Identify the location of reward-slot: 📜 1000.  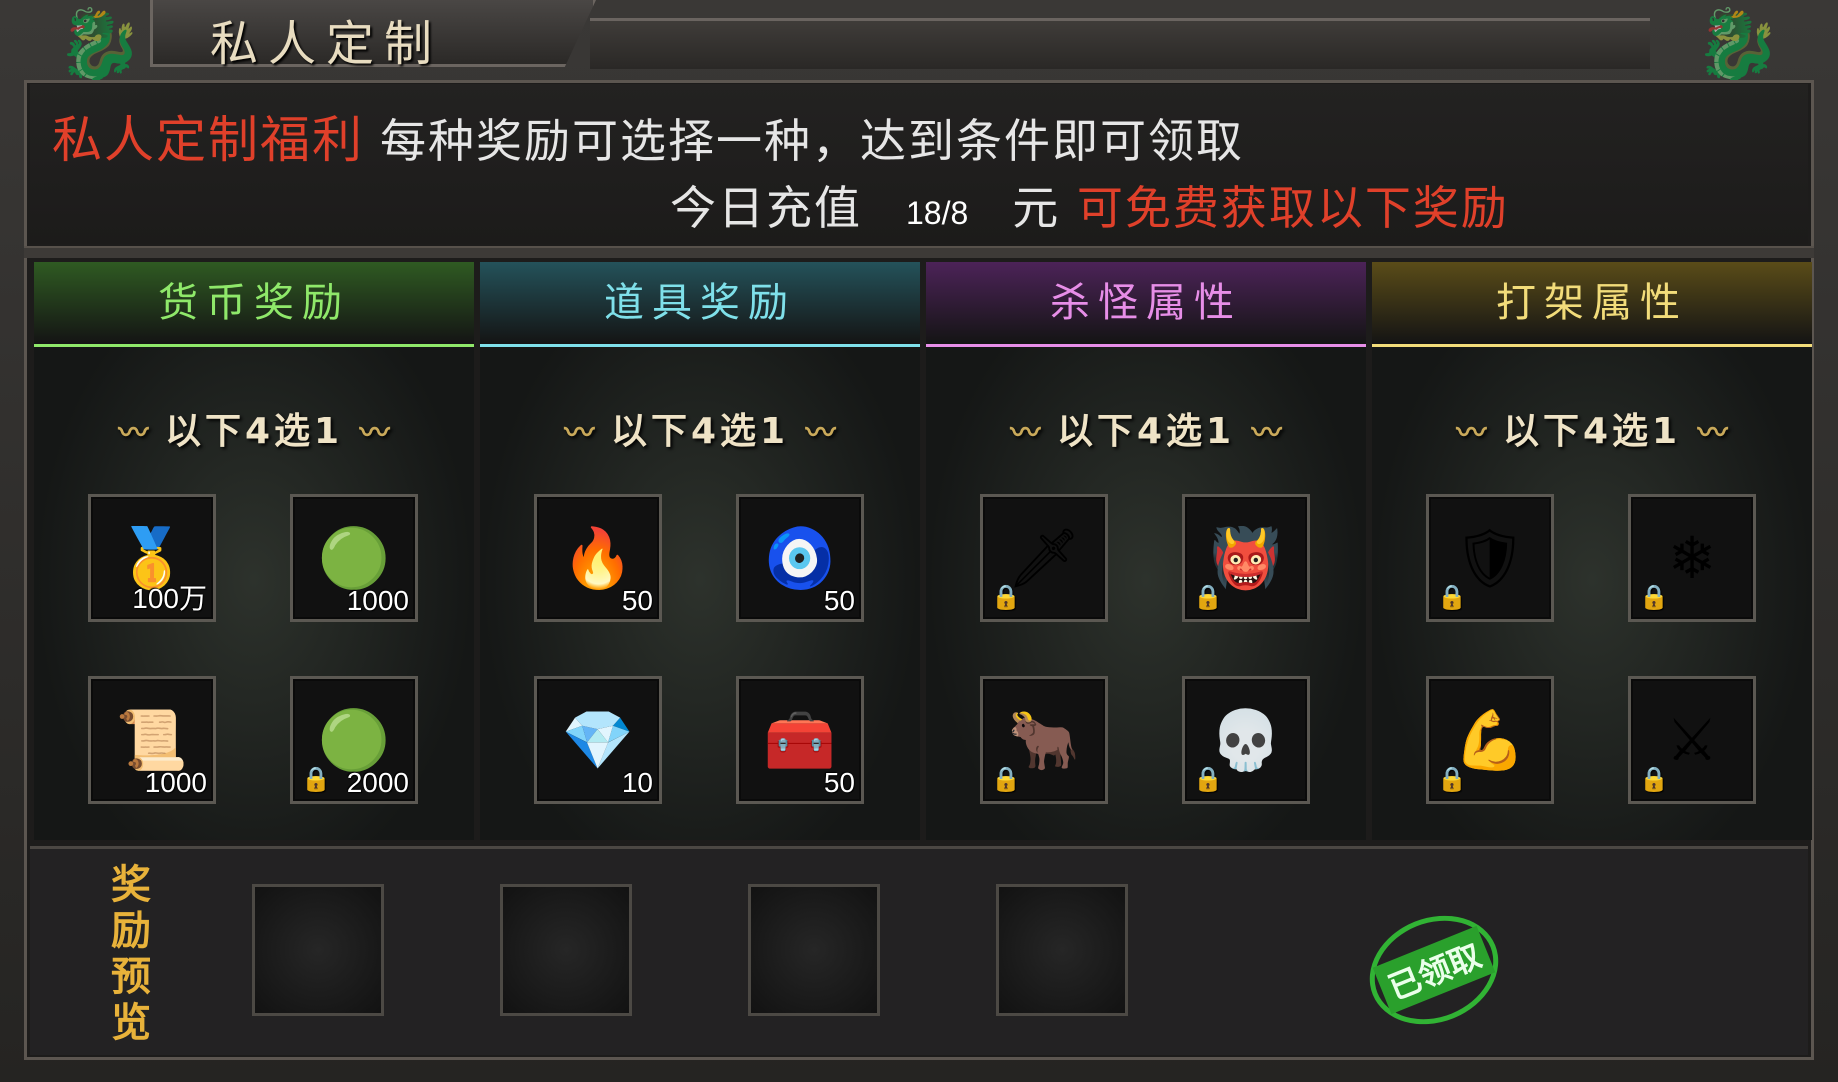
(152, 740).